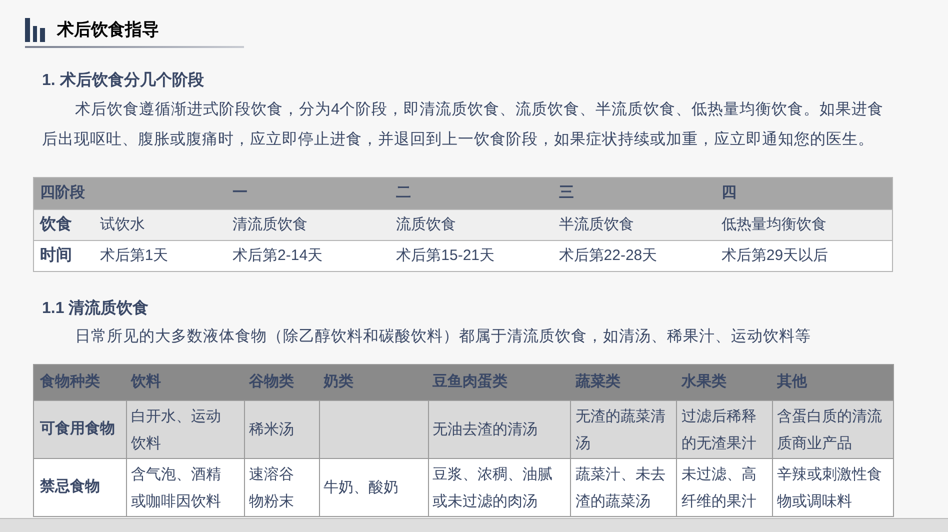 This screenshot has width=948, height=532. What do you see at coordinates (463, 125) in the screenshot?
I see `paragraph: 术后饮食遵循渐进式阶段饮食，分为4个阶段，即清流质饮食、流质饮食、半流质饮食、低热量均衡饮食。如果进食后出现呕吐、腹胀或腹痛时，应立即停止进食，并退回到上一饮食阶段，如果症状持续或加重，应立即通知您的医生。` at bounding box center [463, 125].